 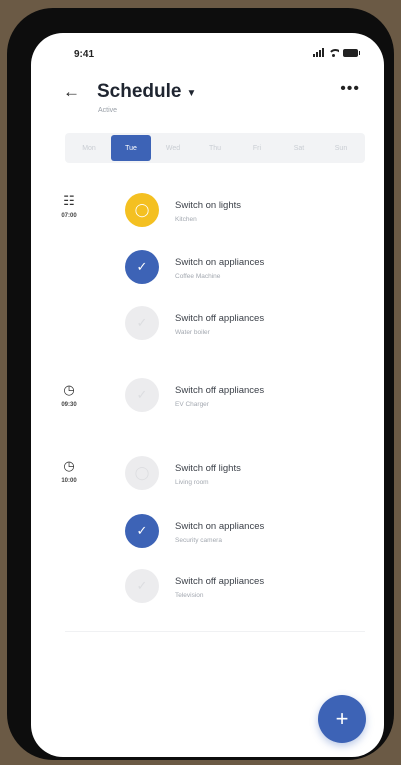 What do you see at coordinates (245, 476) in the screenshot?
I see `schedule-item: ◯ Switch off lights Living room` at bounding box center [245, 476].